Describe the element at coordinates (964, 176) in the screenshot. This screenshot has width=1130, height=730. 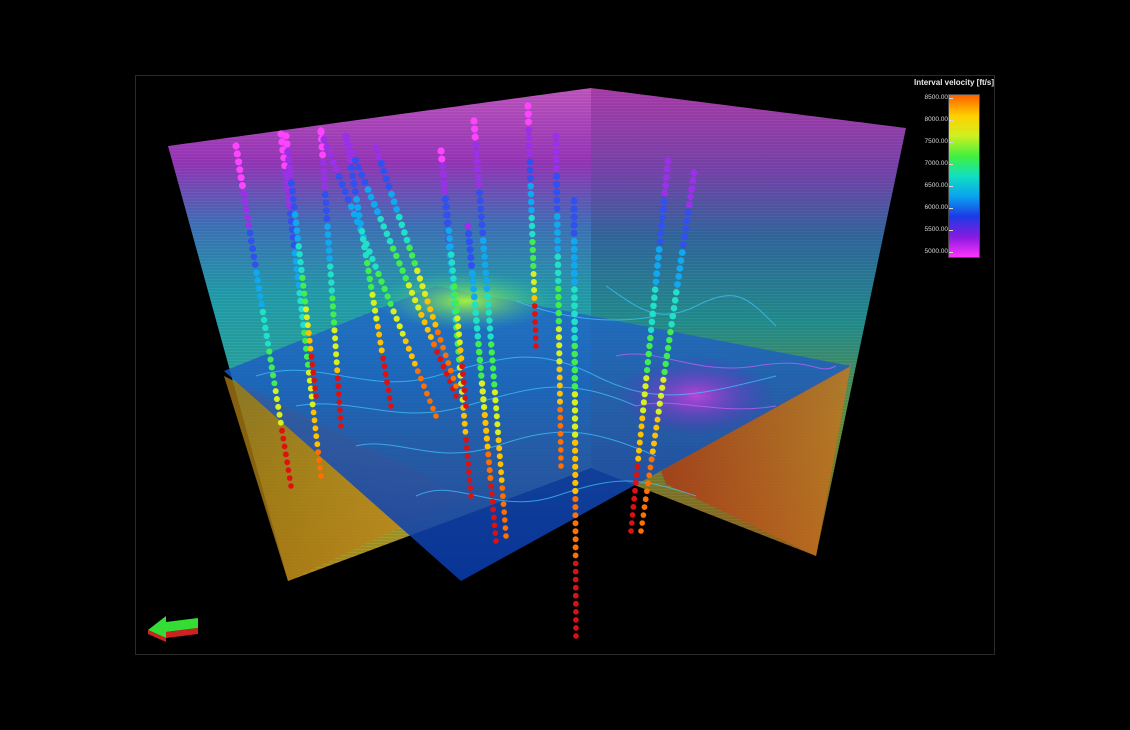
I see `colorbar` at that location.